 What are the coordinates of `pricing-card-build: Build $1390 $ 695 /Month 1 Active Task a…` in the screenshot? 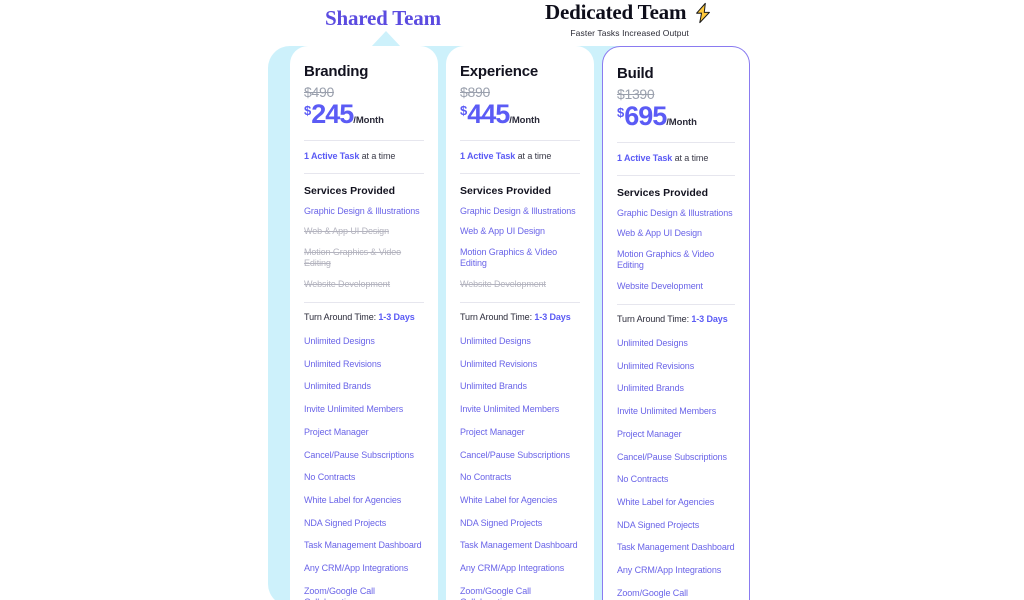 It's located at (676, 323).